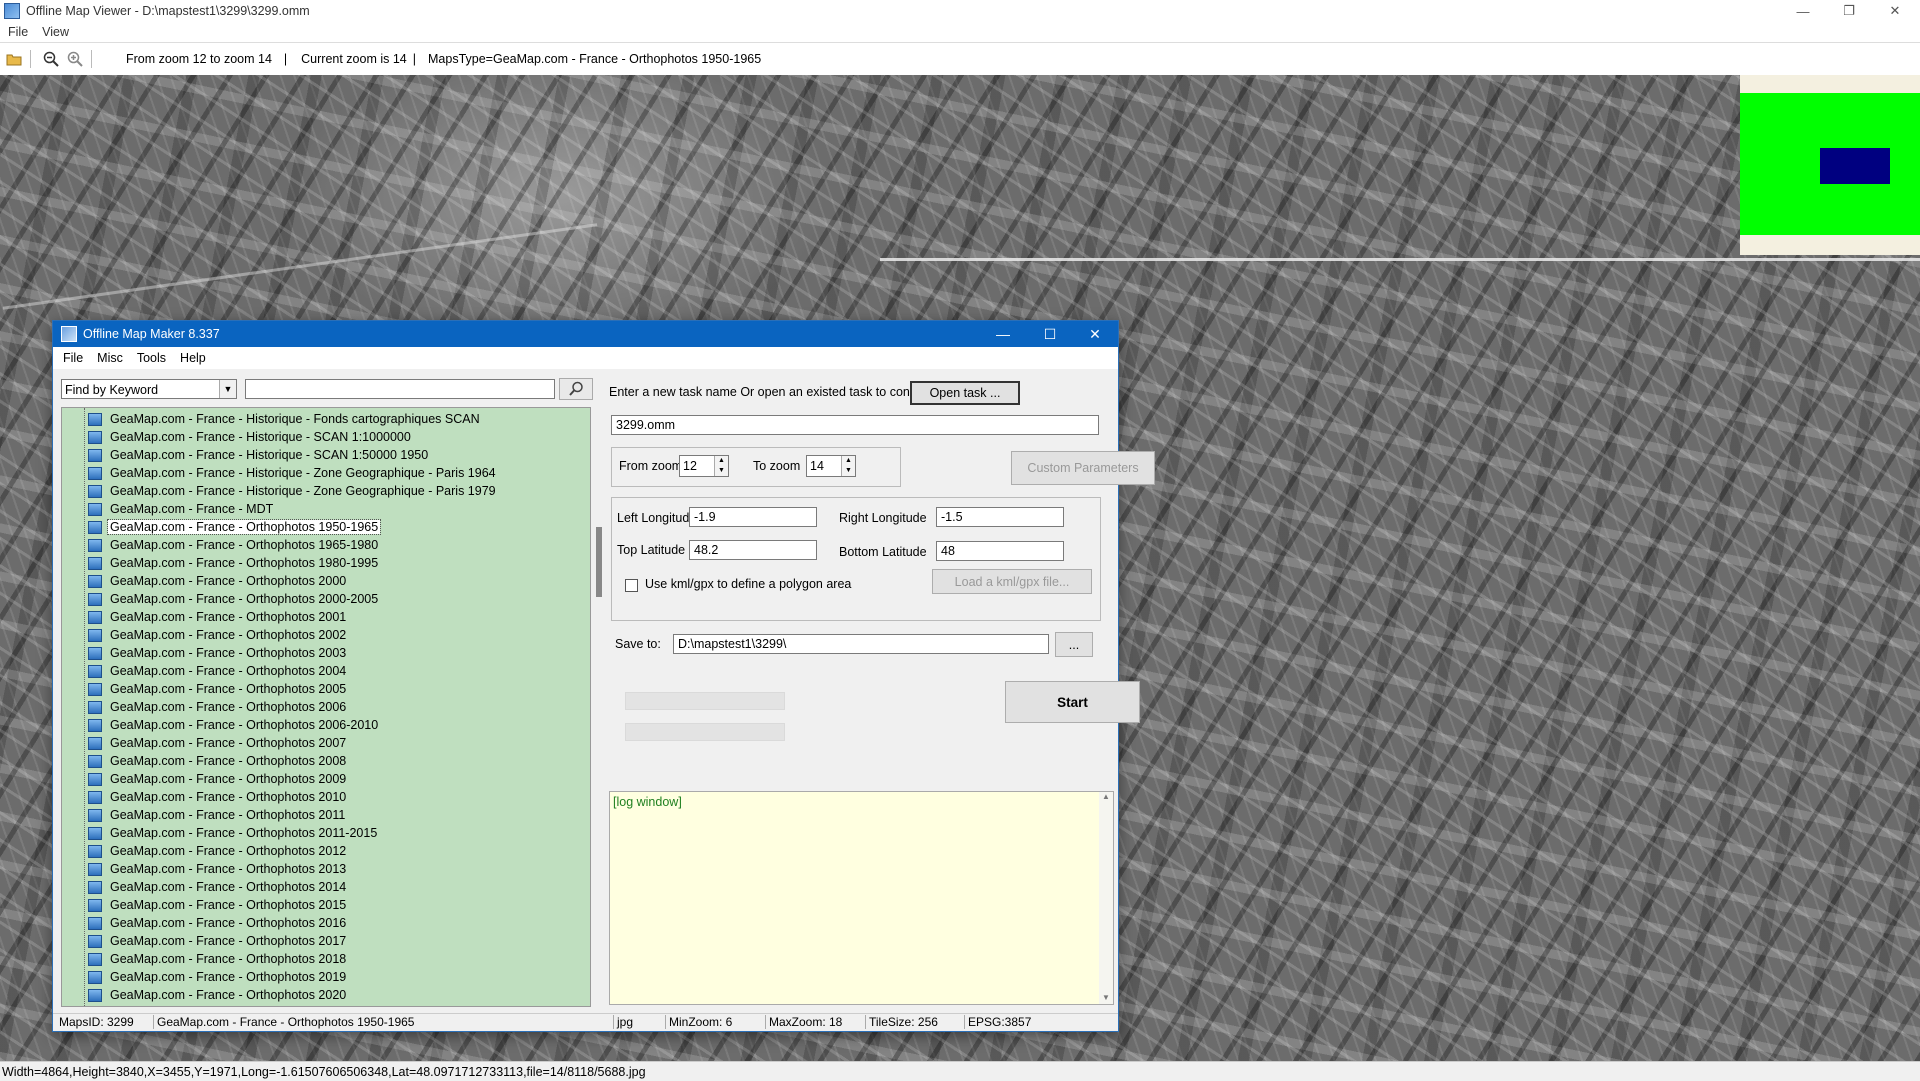 This screenshot has height=1081, width=1920. Describe the element at coordinates (218, 923) in the screenshot. I see `tree-item: GeaMap.com - France - Orthophotos 2016` at that location.